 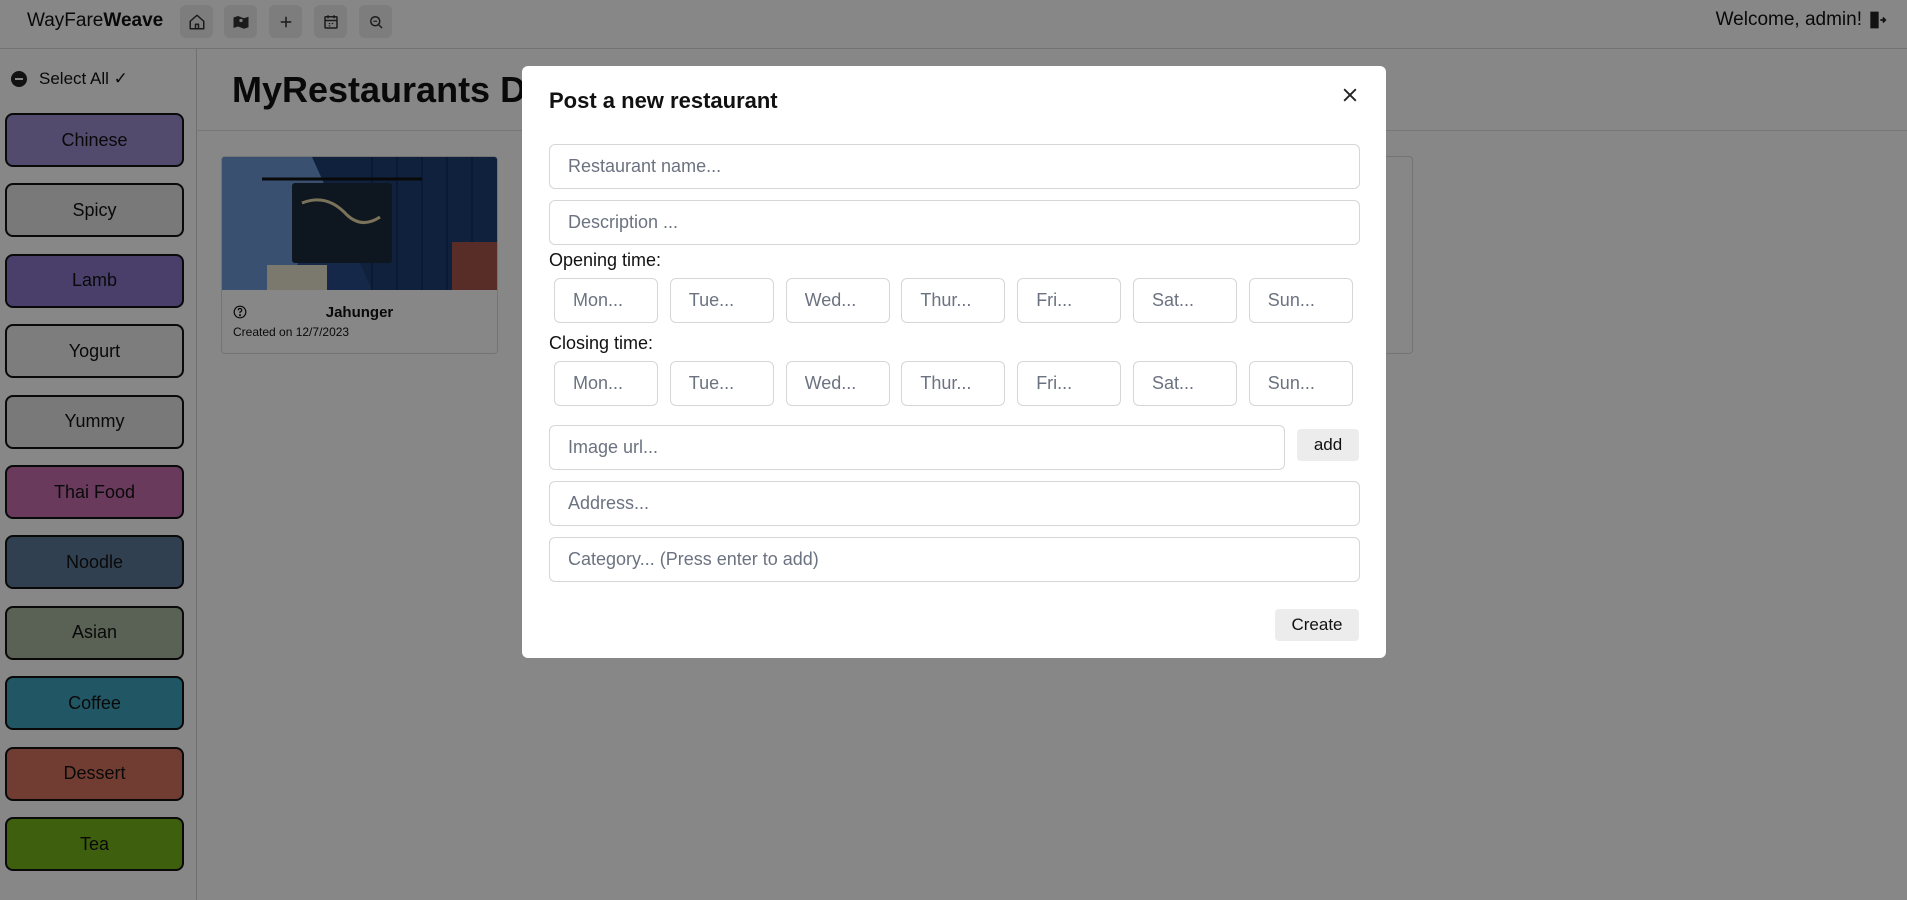 I want to click on closing-mon-input, so click(x=606, y=383).